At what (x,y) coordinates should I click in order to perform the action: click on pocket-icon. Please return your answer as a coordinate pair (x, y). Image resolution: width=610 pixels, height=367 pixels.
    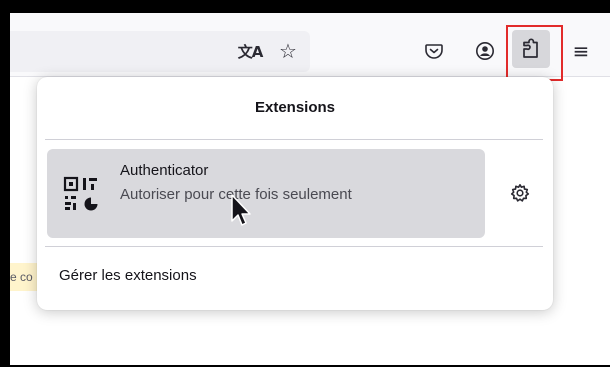
    Looking at the image, I should click on (434, 51).